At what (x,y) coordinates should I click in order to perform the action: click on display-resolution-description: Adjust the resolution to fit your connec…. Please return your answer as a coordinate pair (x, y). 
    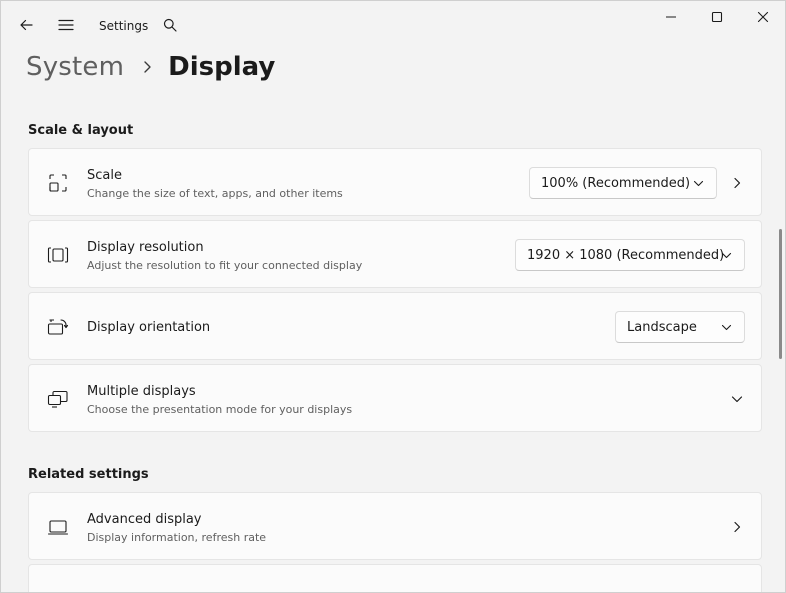
    Looking at the image, I should click on (225, 265).